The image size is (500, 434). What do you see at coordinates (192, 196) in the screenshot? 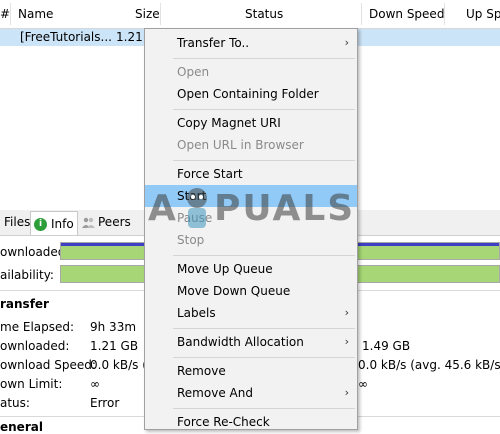
I see `menu-item-label: Start` at bounding box center [192, 196].